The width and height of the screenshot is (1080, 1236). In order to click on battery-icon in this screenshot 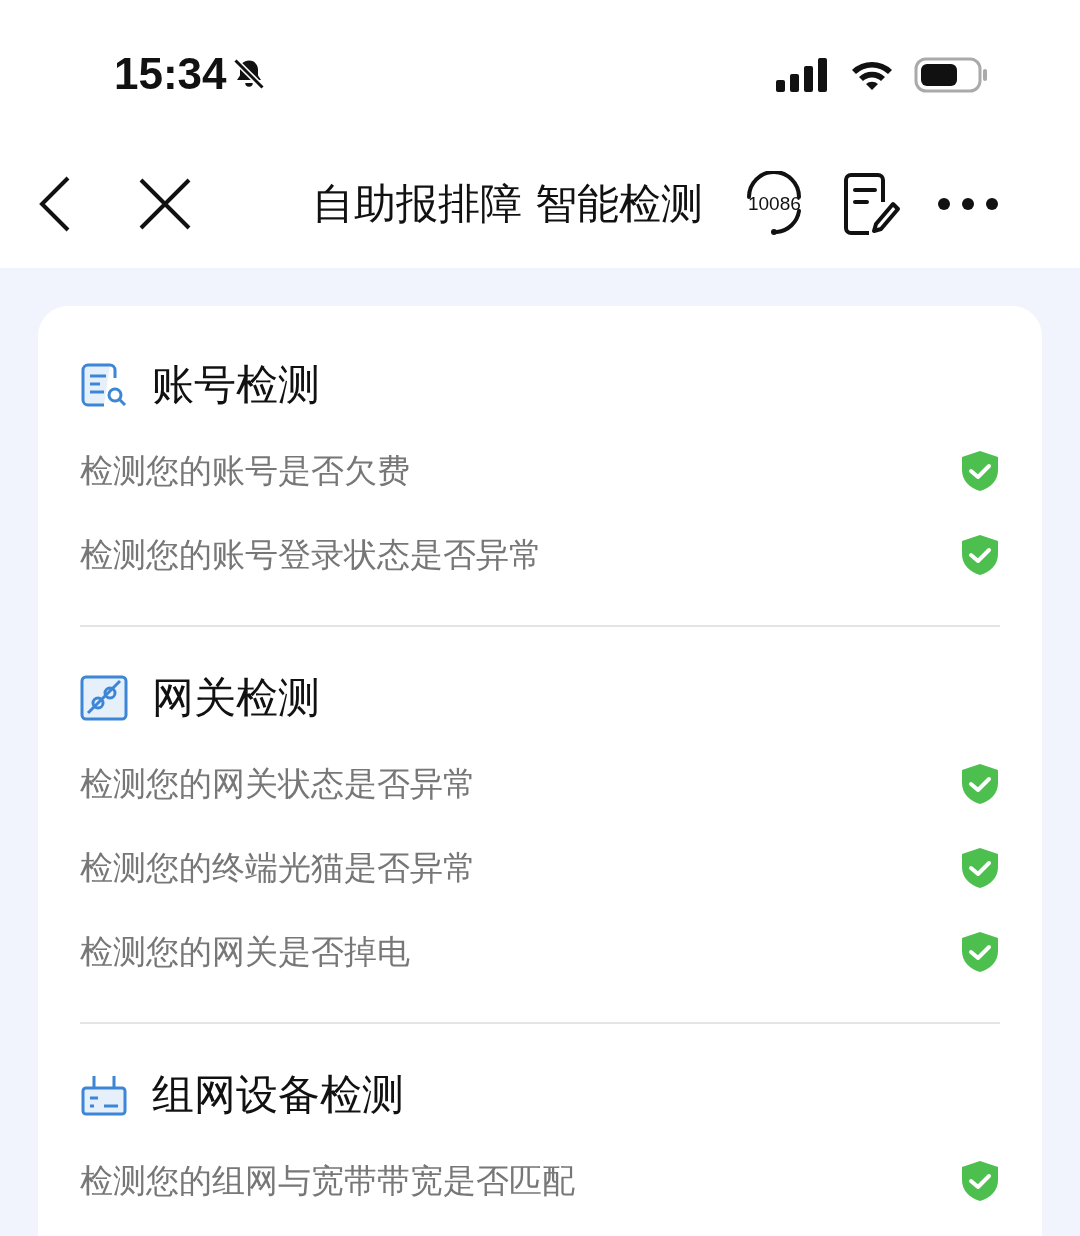, I will do `click(951, 75)`.